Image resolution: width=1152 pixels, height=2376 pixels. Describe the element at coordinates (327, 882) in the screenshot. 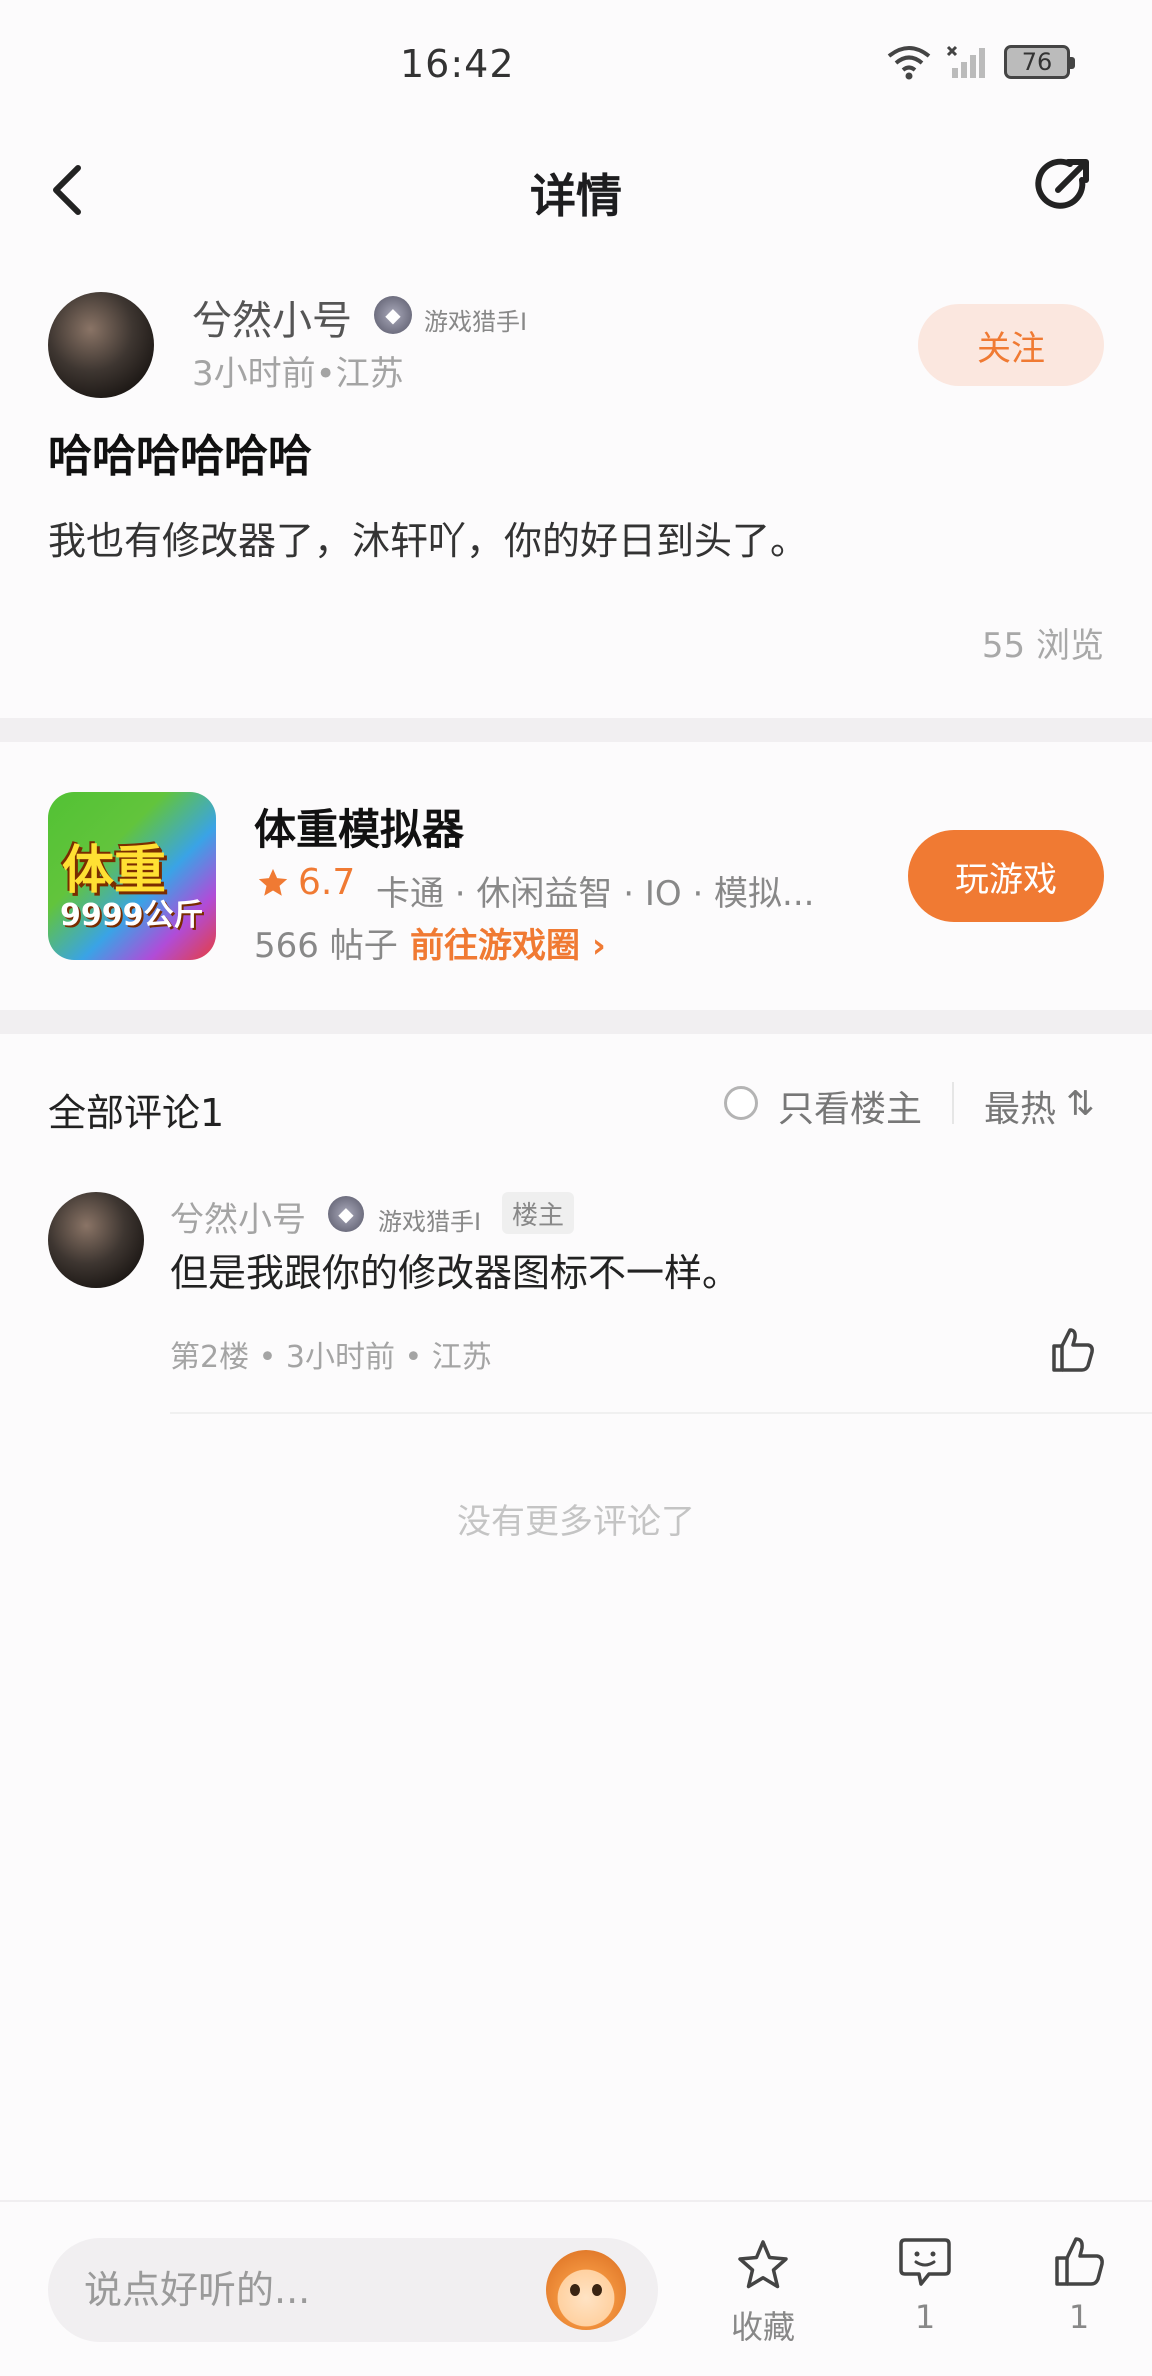

I see `game-rating: 6.7` at that location.